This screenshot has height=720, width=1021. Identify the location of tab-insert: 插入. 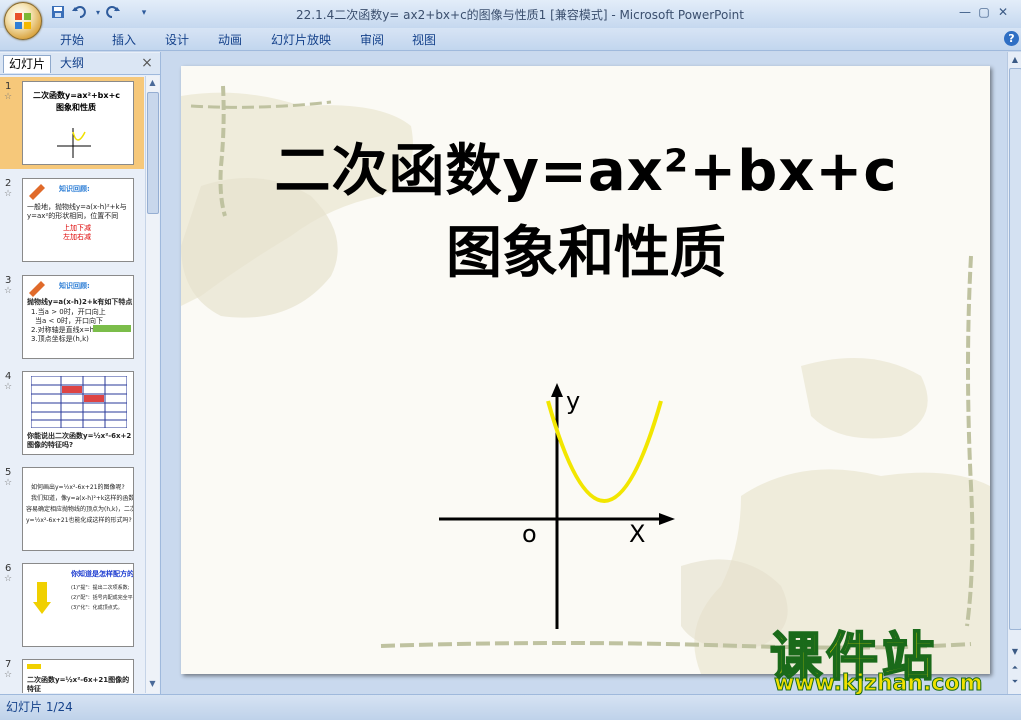
(124, 39).